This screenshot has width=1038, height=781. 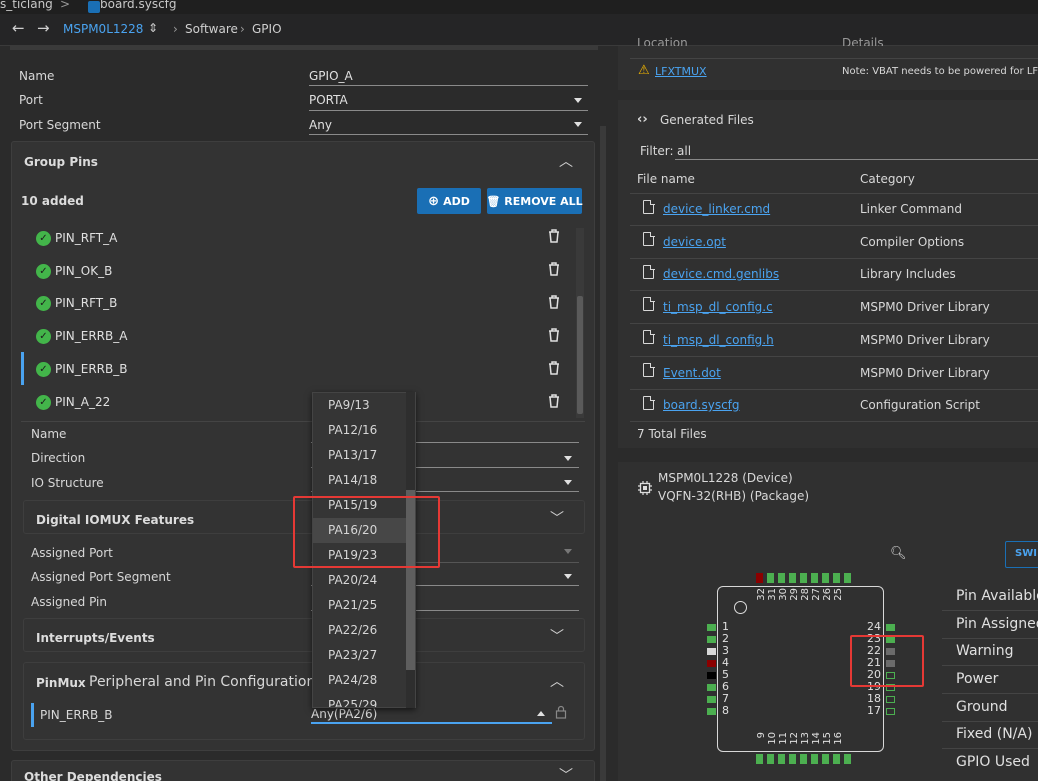 I want to click on device-selector: MSPM0L1228, so click(x=103, y=29).